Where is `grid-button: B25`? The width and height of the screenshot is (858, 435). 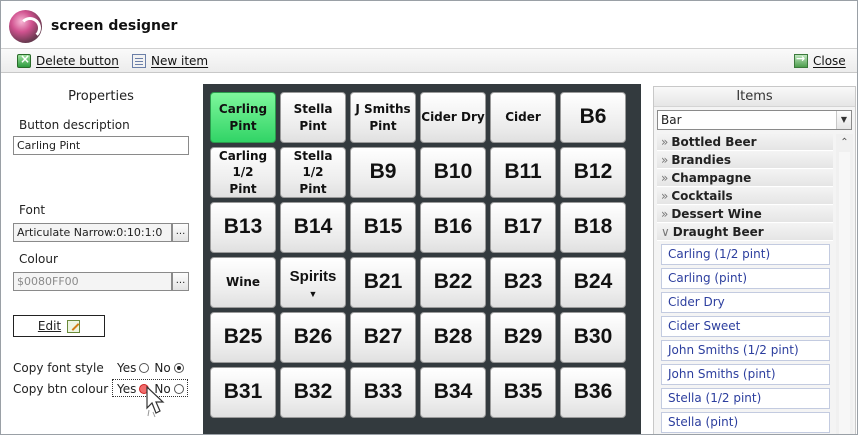 grid-button: B25 is located at coordinates (243, 337).